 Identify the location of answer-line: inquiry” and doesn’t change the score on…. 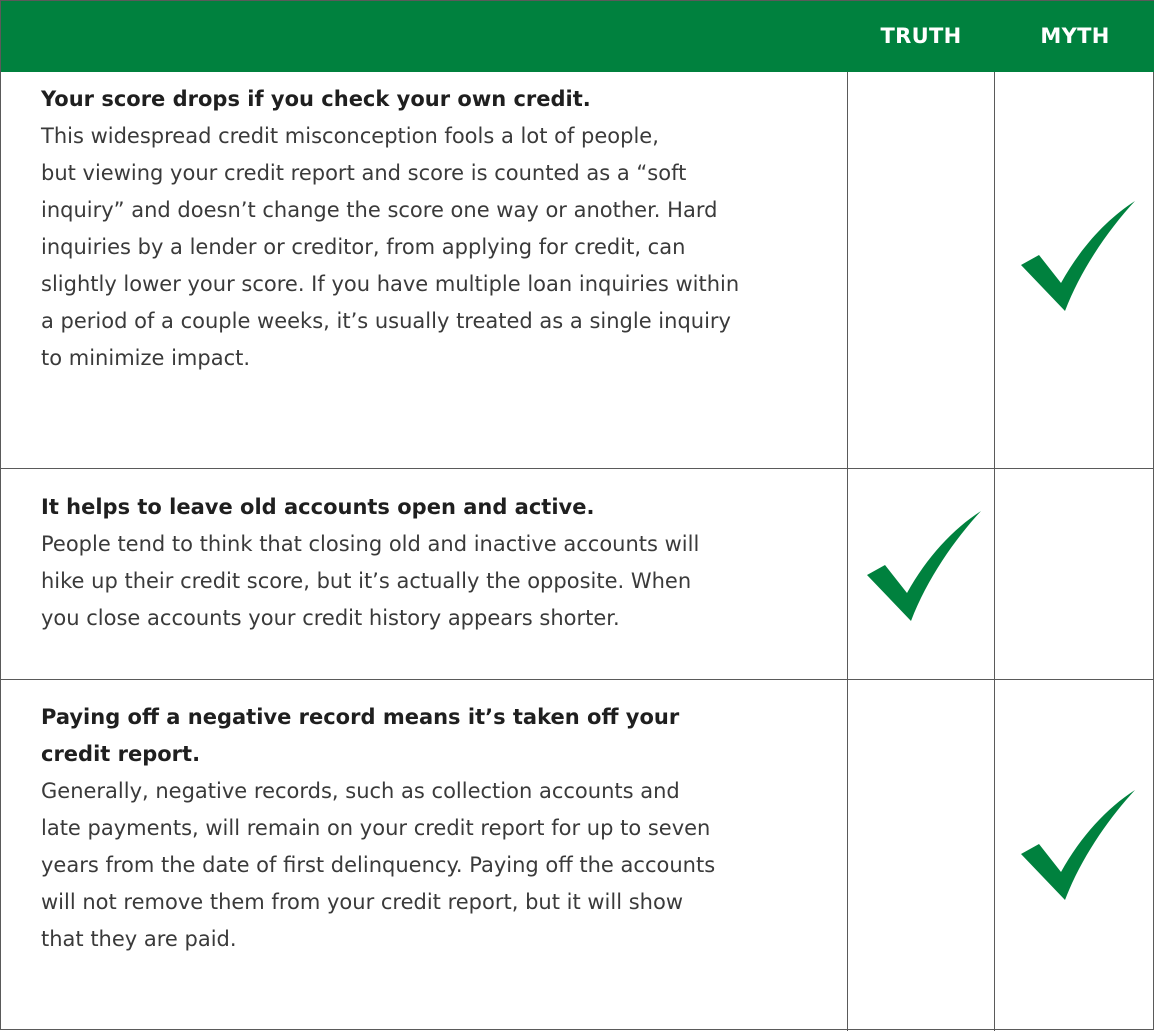
(379, 210).